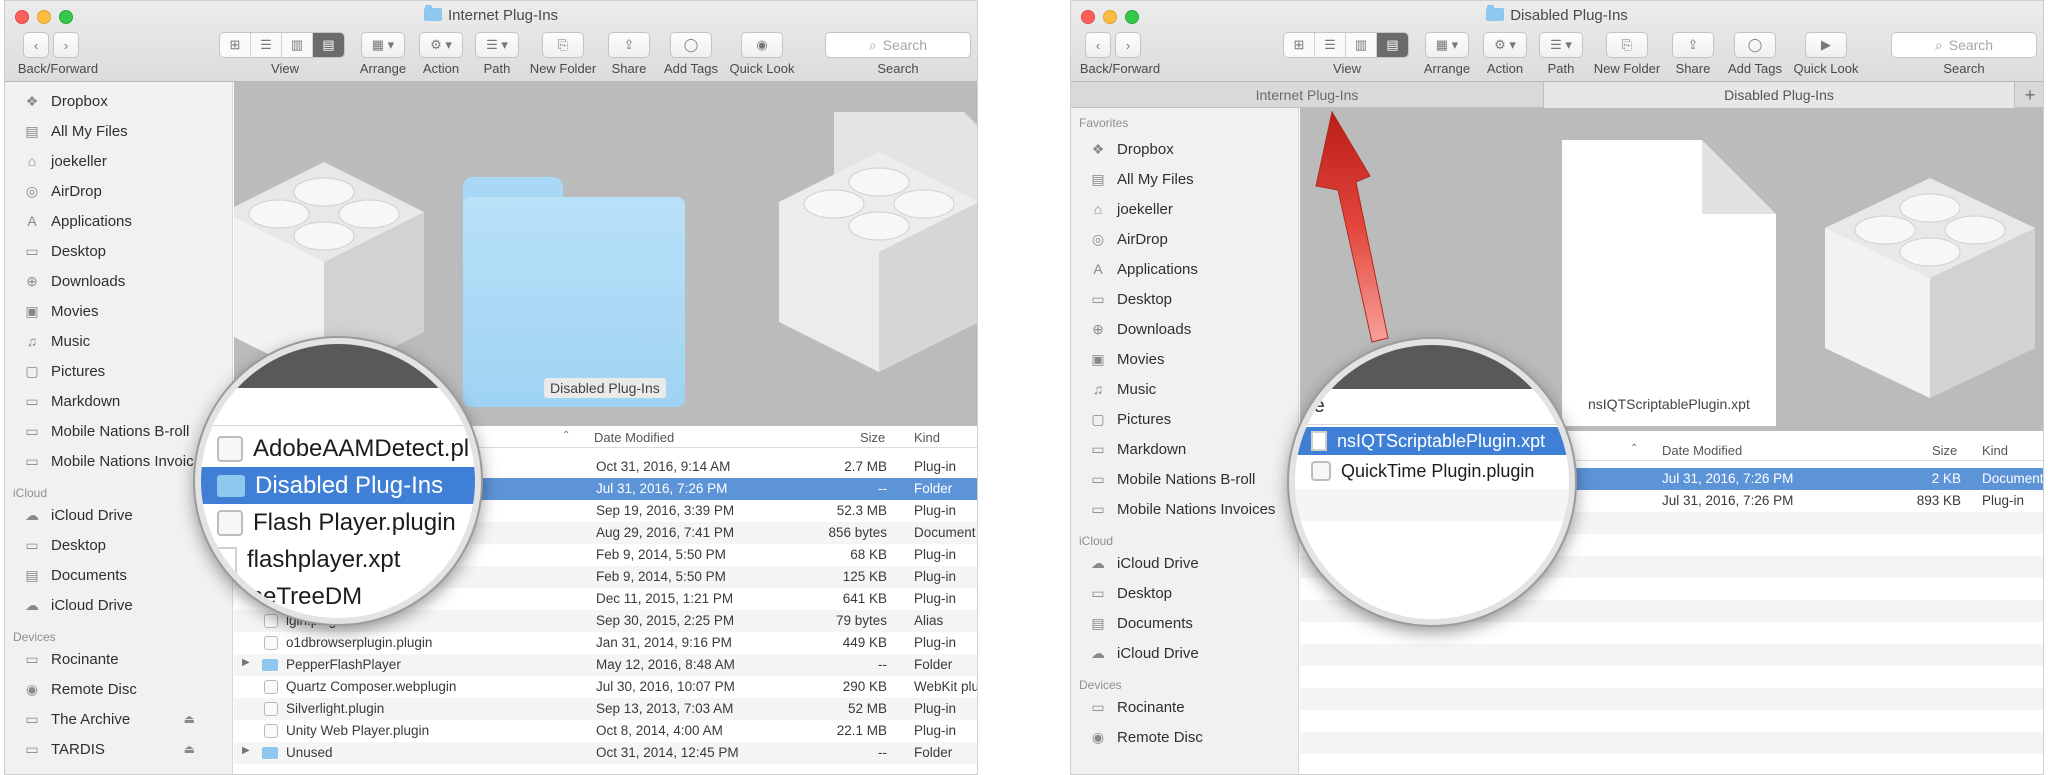  I want to click on sidebar-item-mobile-nations-invoic: ▭ Mobile Nations Invoic, so click(108, 461).